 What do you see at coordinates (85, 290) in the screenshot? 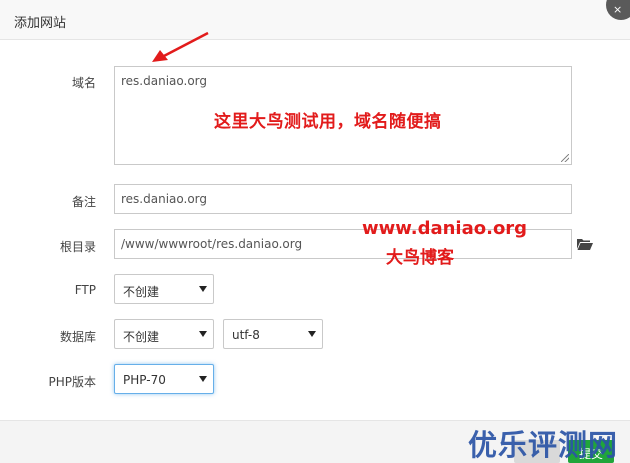
I see `ftp-label: FTP` at bounding box center [85, 290].